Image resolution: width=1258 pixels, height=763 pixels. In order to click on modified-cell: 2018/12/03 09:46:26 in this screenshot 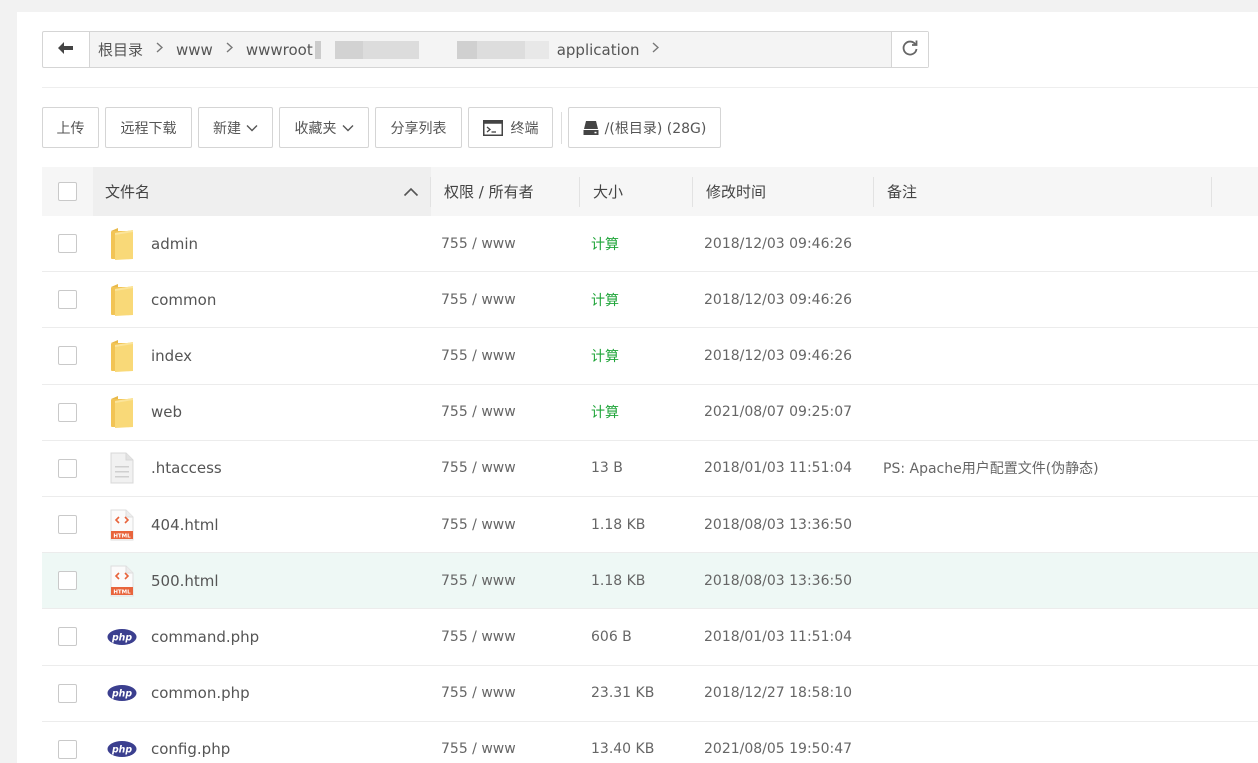, I will do `click(778, 243)`.